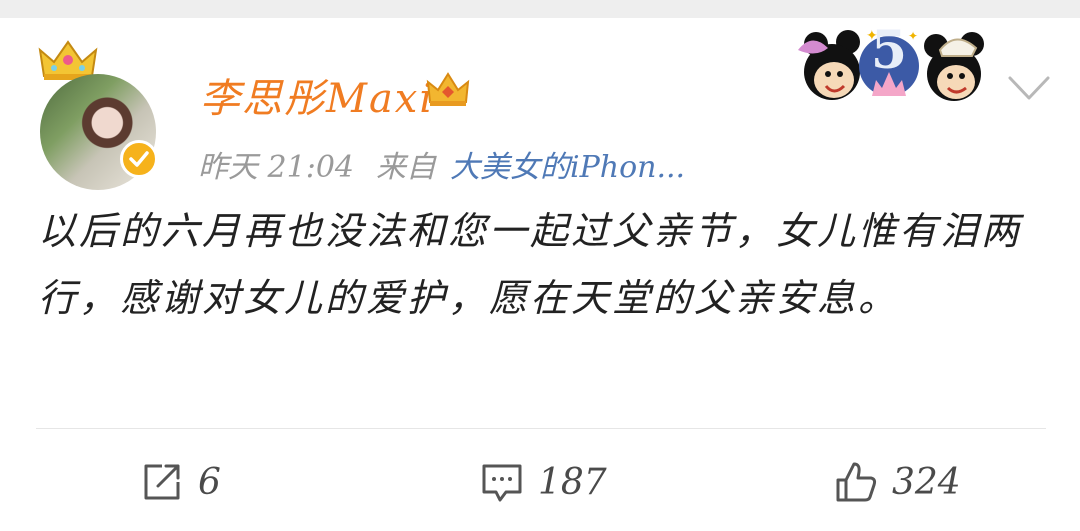 Image resolution: width=1080 pixels, height=531 pixels. I want to click on top-strip, so click(540, 9).